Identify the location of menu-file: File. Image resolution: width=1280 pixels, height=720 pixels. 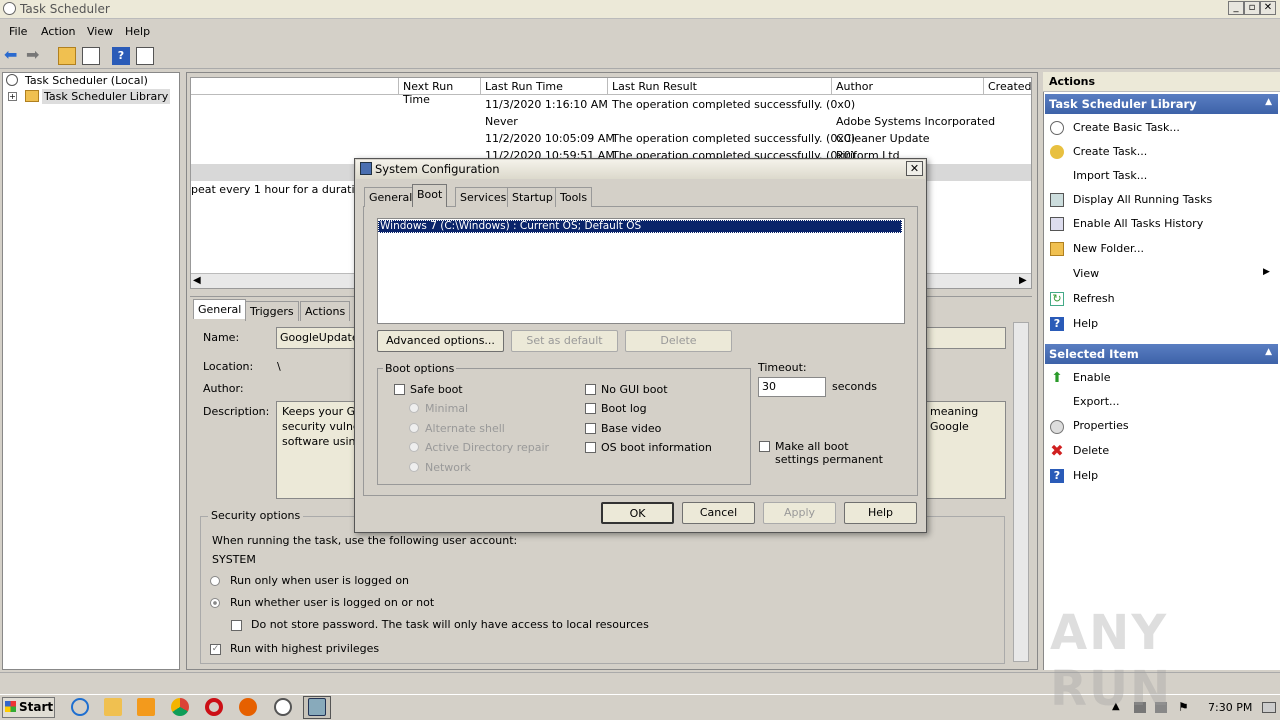
(18, 31).